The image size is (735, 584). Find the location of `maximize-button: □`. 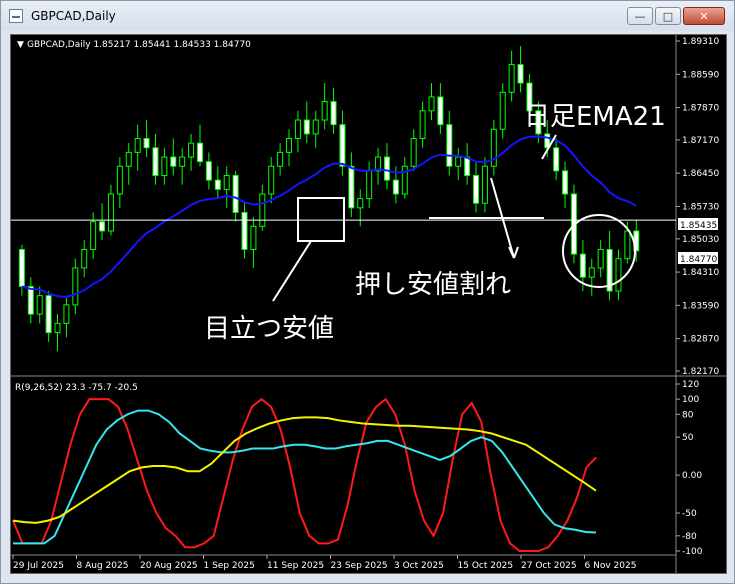

maximize-button: □ is located at coordinates (668, 16).